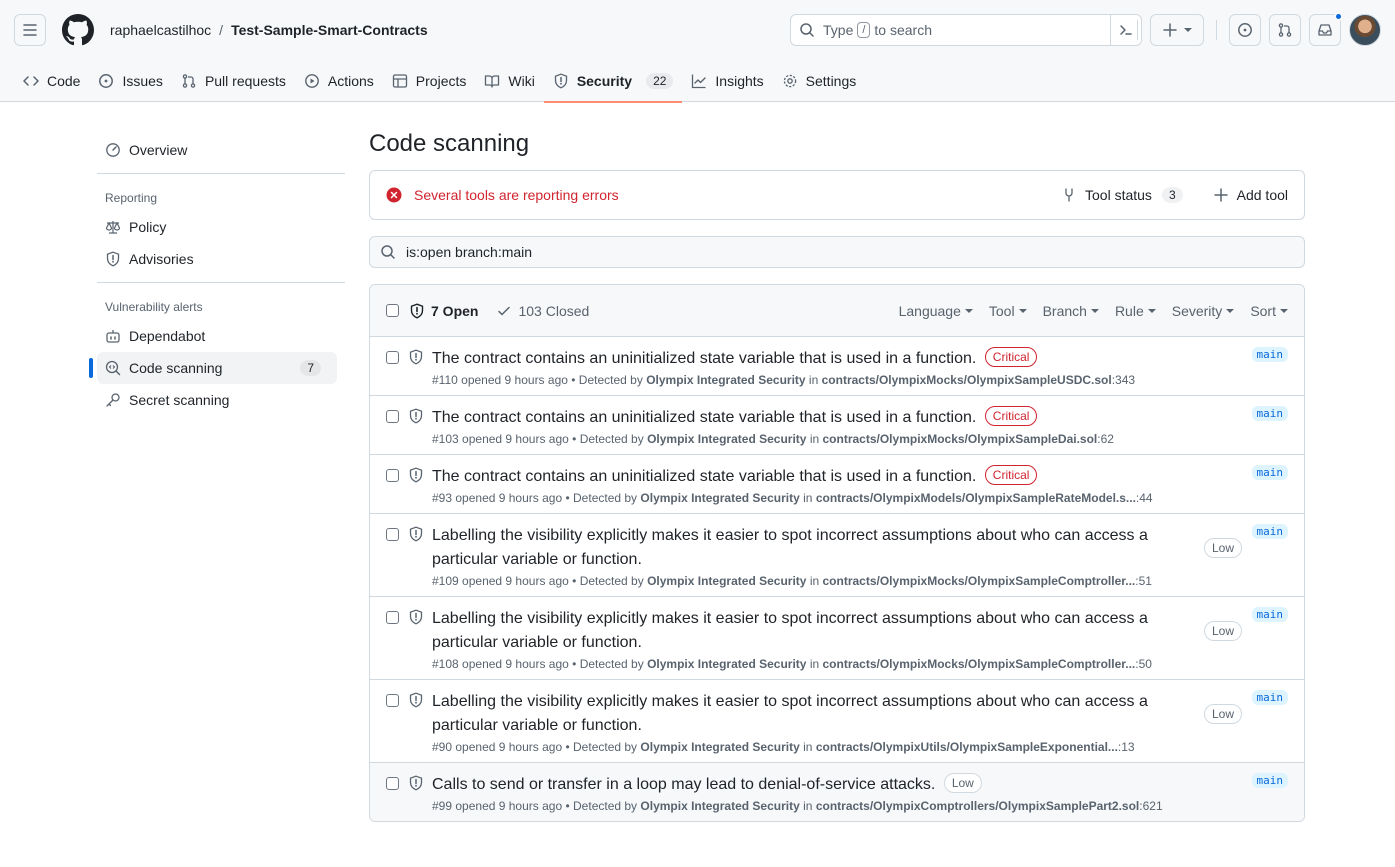 The image size is (1395, 867). Describe the element at coordinates (329, 30) in the screenshot. I see `breadcrumb-repo: Test-Sample-Smart-Contracts` at that location.